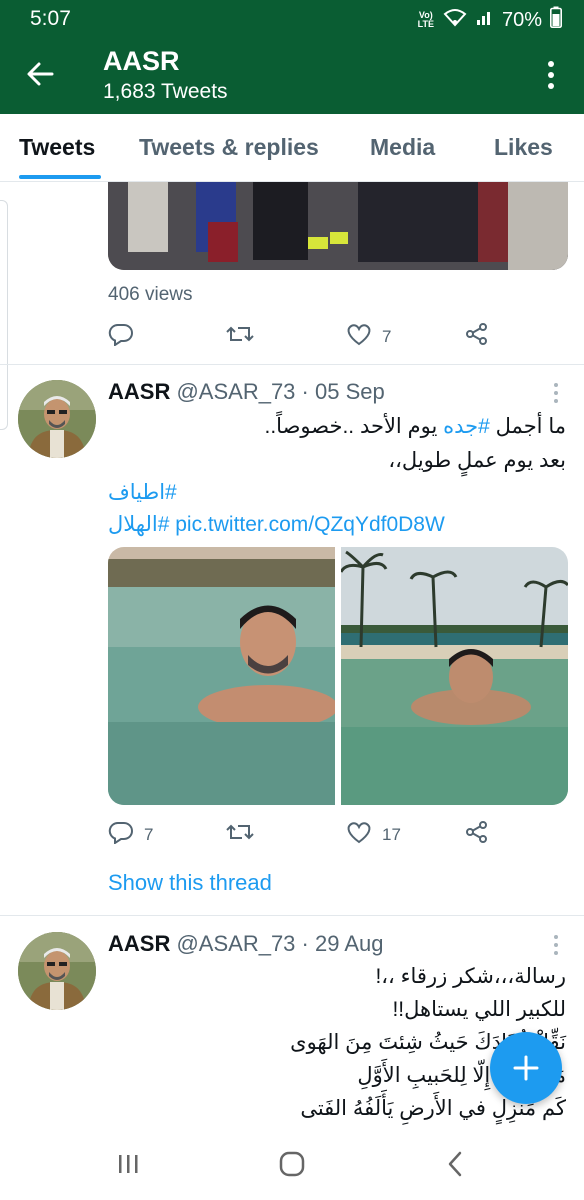  Describe the element at coordinates (387, 336) in the screenshot. I see `like-count: 7` at that location.